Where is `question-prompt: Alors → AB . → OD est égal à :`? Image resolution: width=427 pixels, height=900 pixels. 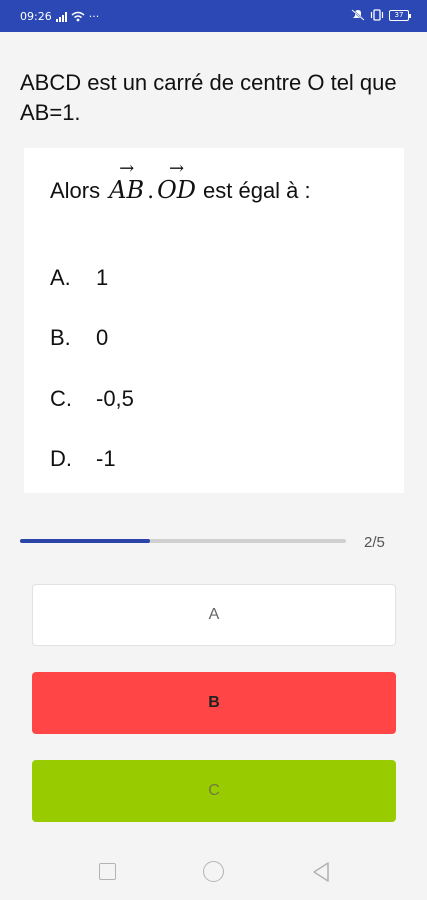
question-prompt: Alors → AB . → OD est égal à : is located at coordinates (180, 182).